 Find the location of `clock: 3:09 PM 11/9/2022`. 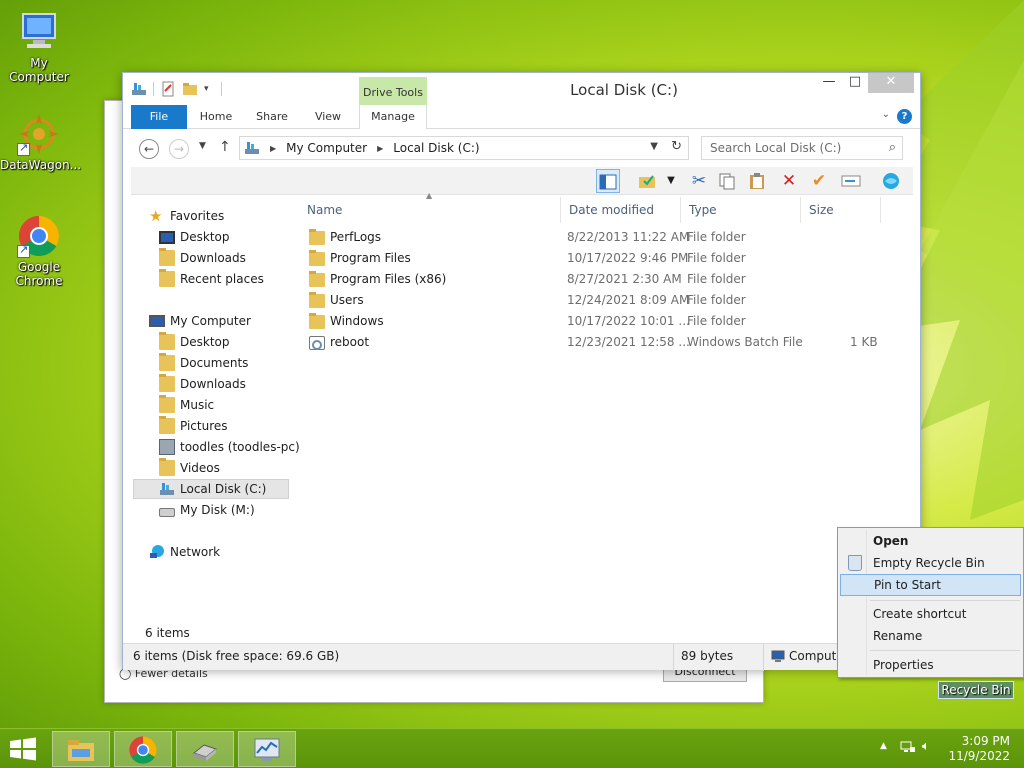

clock: 3:09 PM 11/9/2022 is located at coordinates (979, 749).